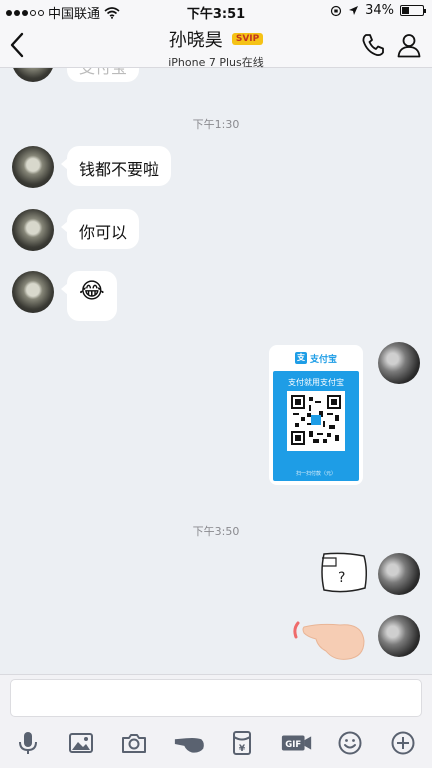  I want to click on emoji-icon, so click(350, 743).